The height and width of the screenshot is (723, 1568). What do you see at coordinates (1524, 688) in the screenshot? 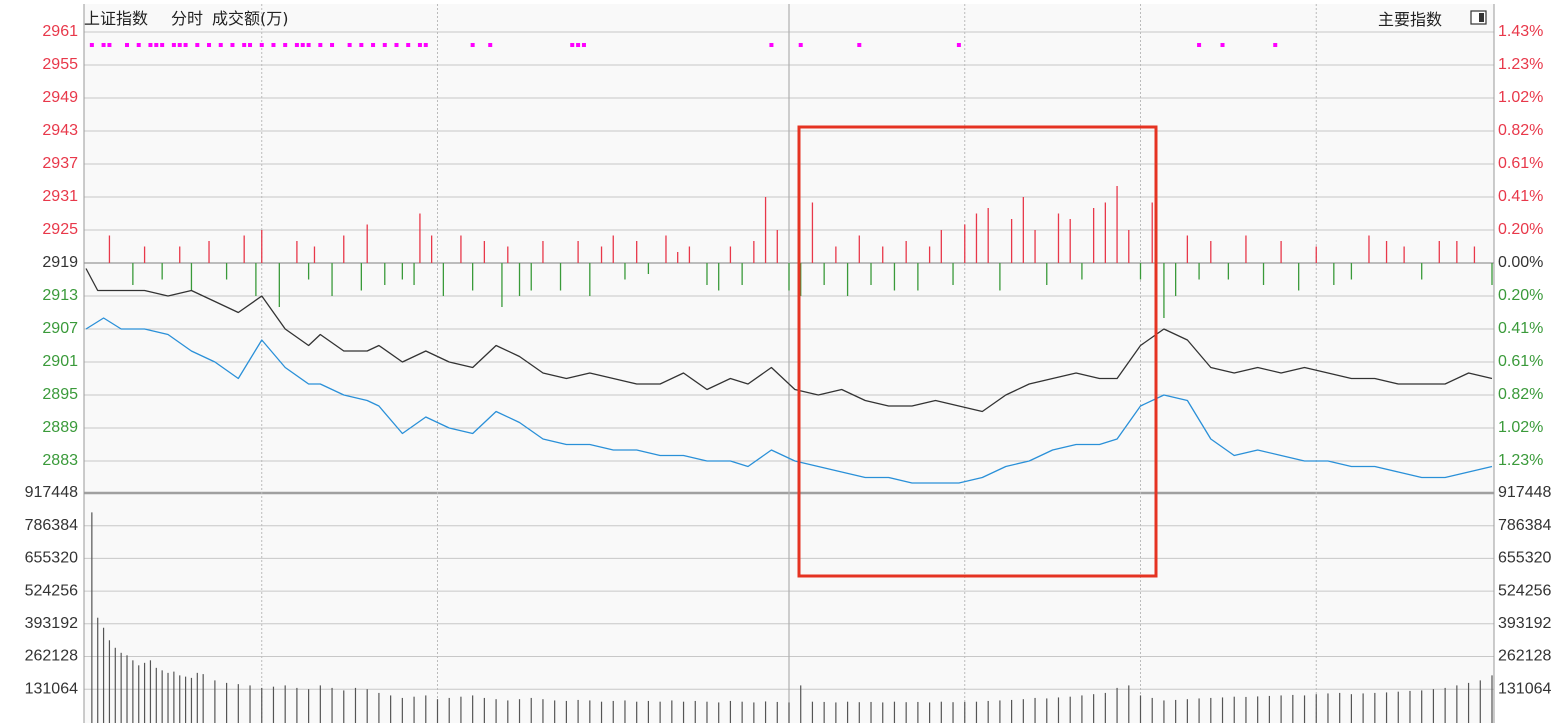
I see `volume-tick-right: 131064` at bounding box center [1524, 688].